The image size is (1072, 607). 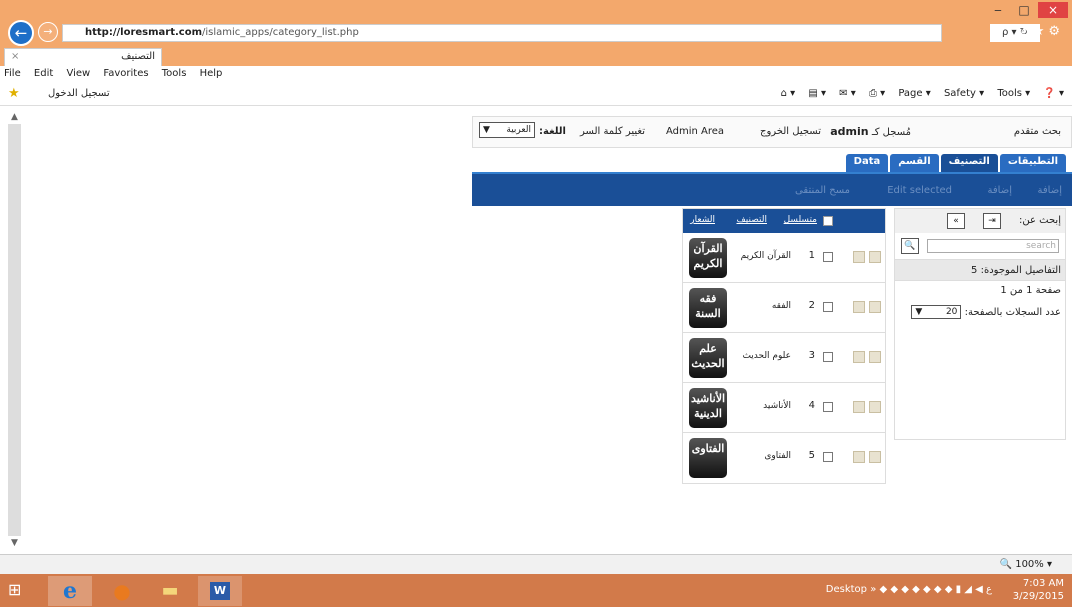 I want to click on home-icon: ⌂ ▾, so click(x=788, y=93).